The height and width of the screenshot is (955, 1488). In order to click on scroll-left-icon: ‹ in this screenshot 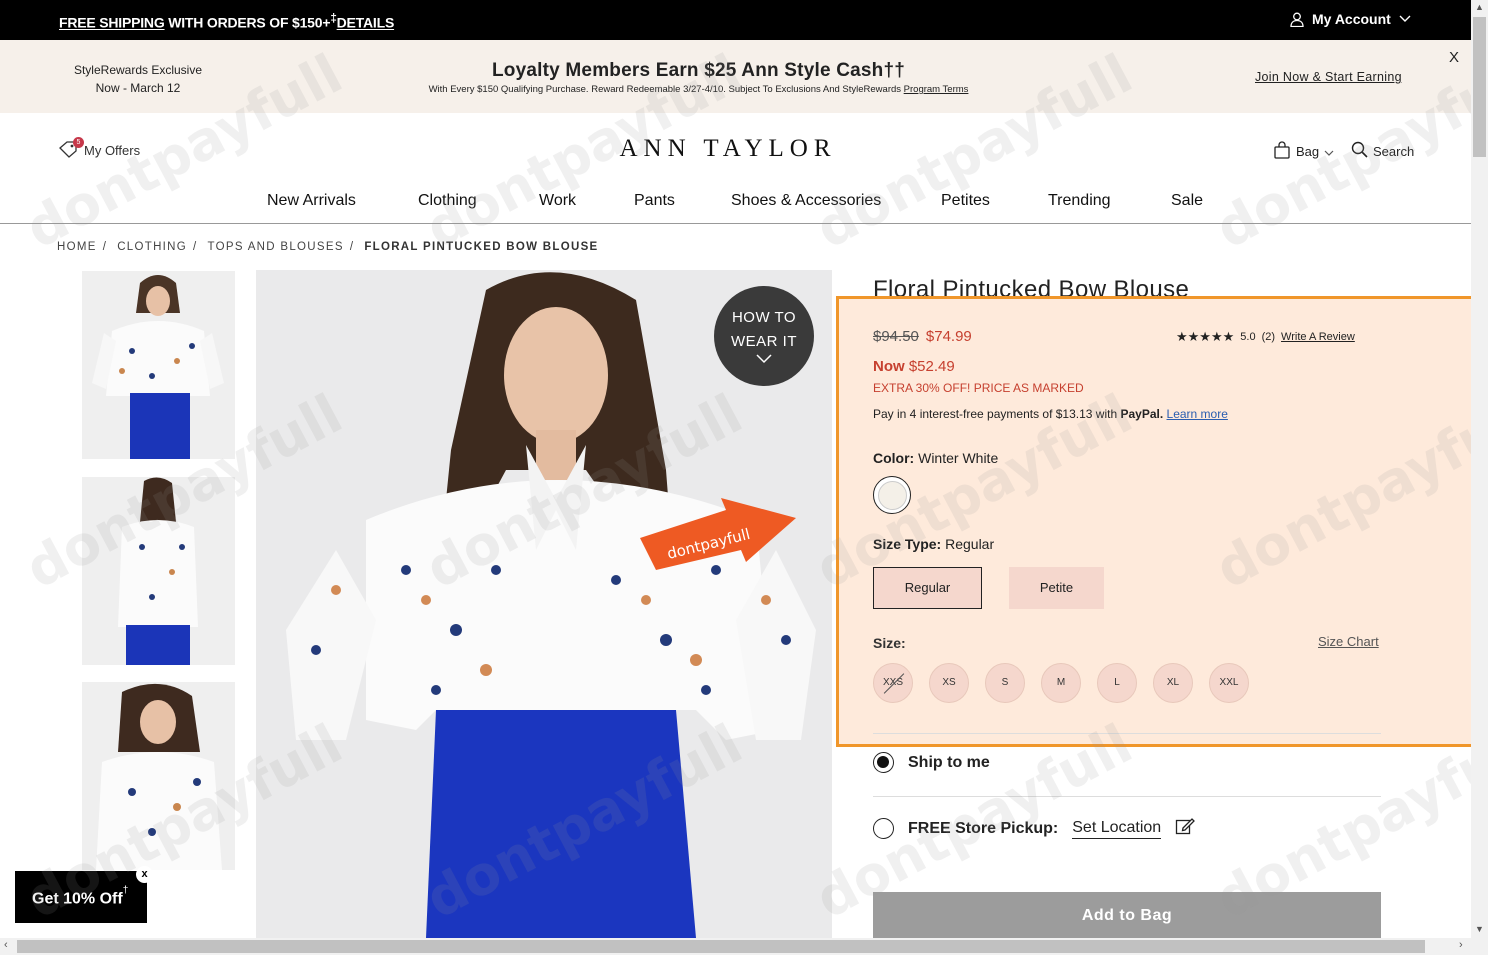, I will do `click(6, 945)`.